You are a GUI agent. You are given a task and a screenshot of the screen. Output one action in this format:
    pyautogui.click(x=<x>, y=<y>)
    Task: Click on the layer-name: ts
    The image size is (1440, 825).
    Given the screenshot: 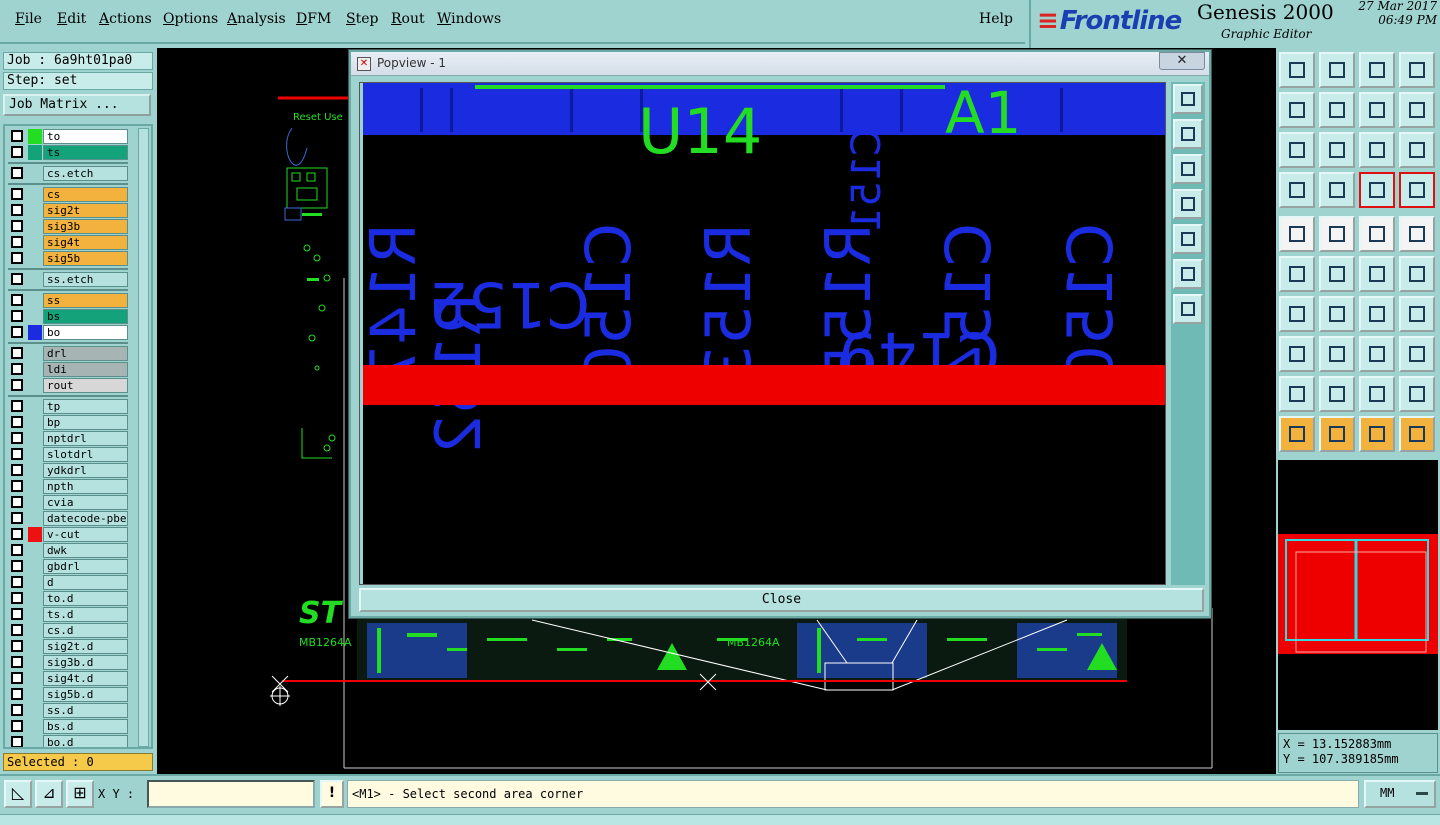 What is the action you would take?
    pyautogui.click(x=85, y=152)
    